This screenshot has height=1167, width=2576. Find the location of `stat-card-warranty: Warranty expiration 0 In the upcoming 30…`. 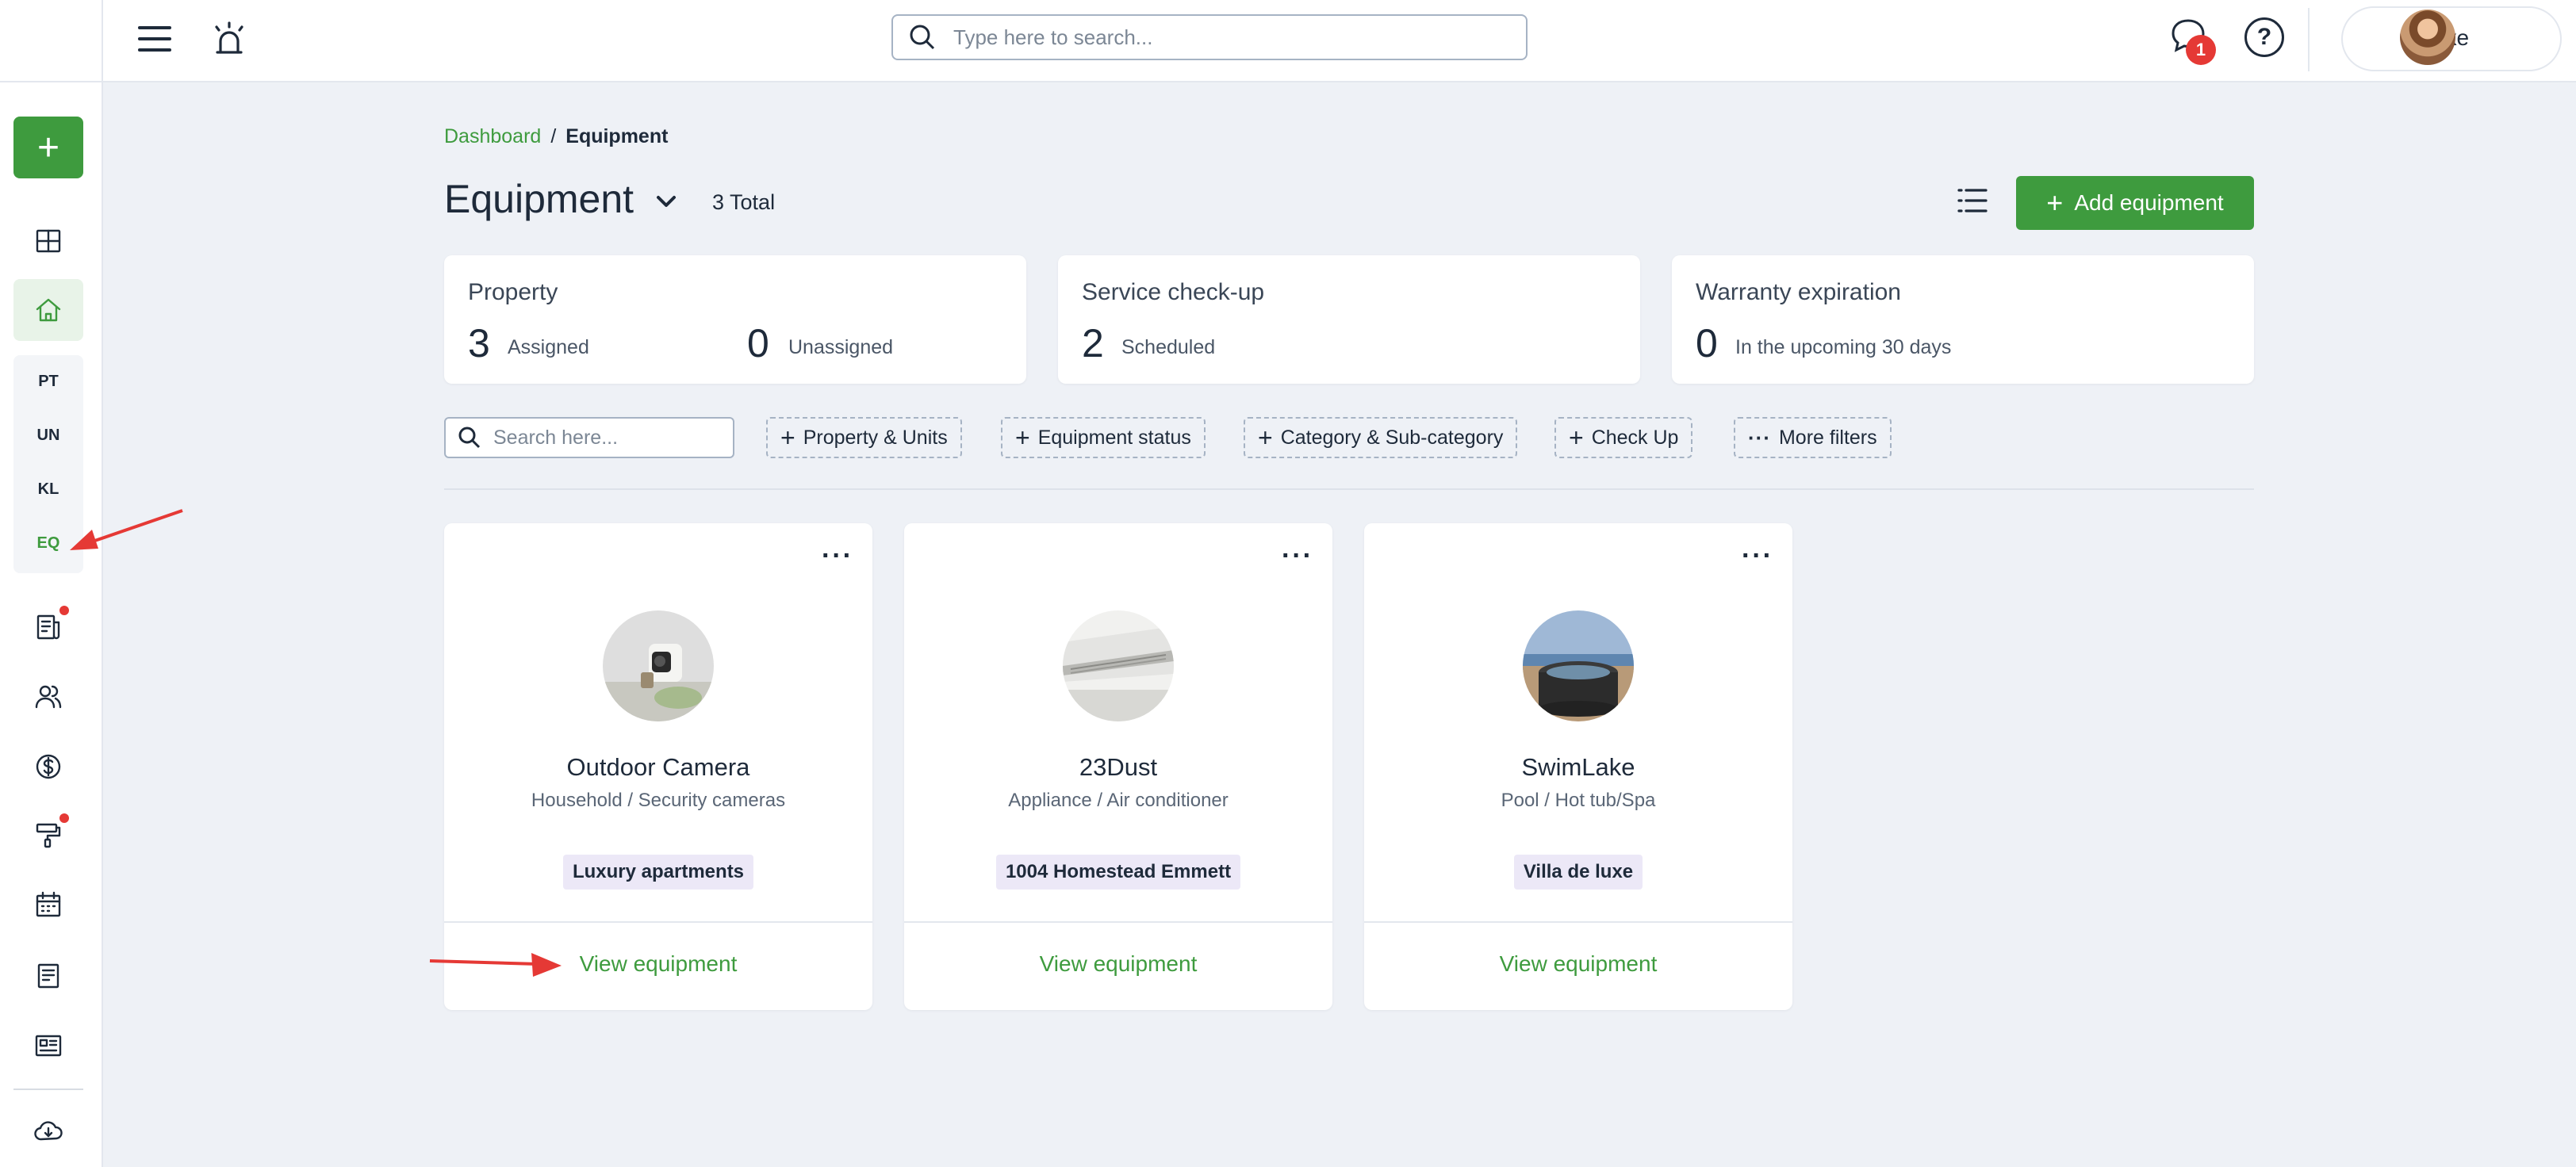

stat-card-warranty: Warranty expiration 0 In the upcoming 30… is located at coordinates (1963, 319).